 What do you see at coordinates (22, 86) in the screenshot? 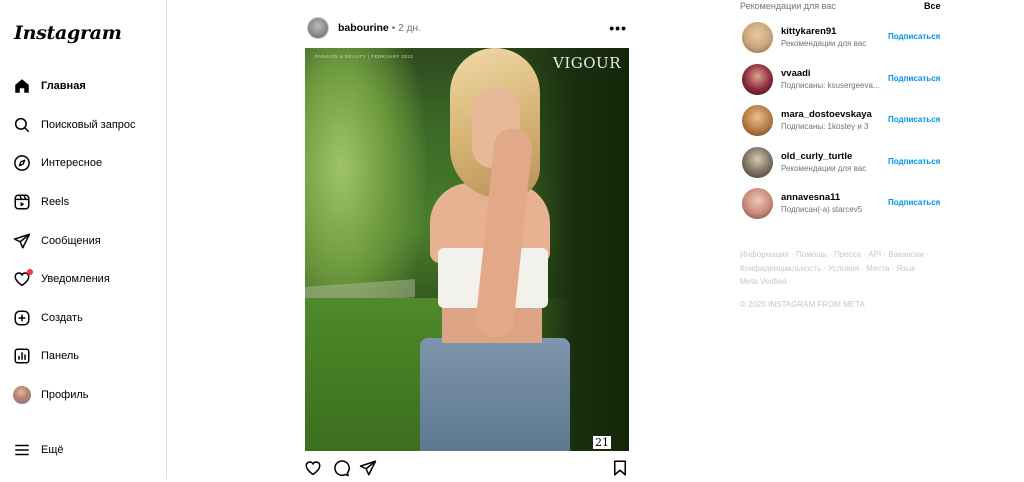
I see `home-icon` at bounding box center [22, 86].